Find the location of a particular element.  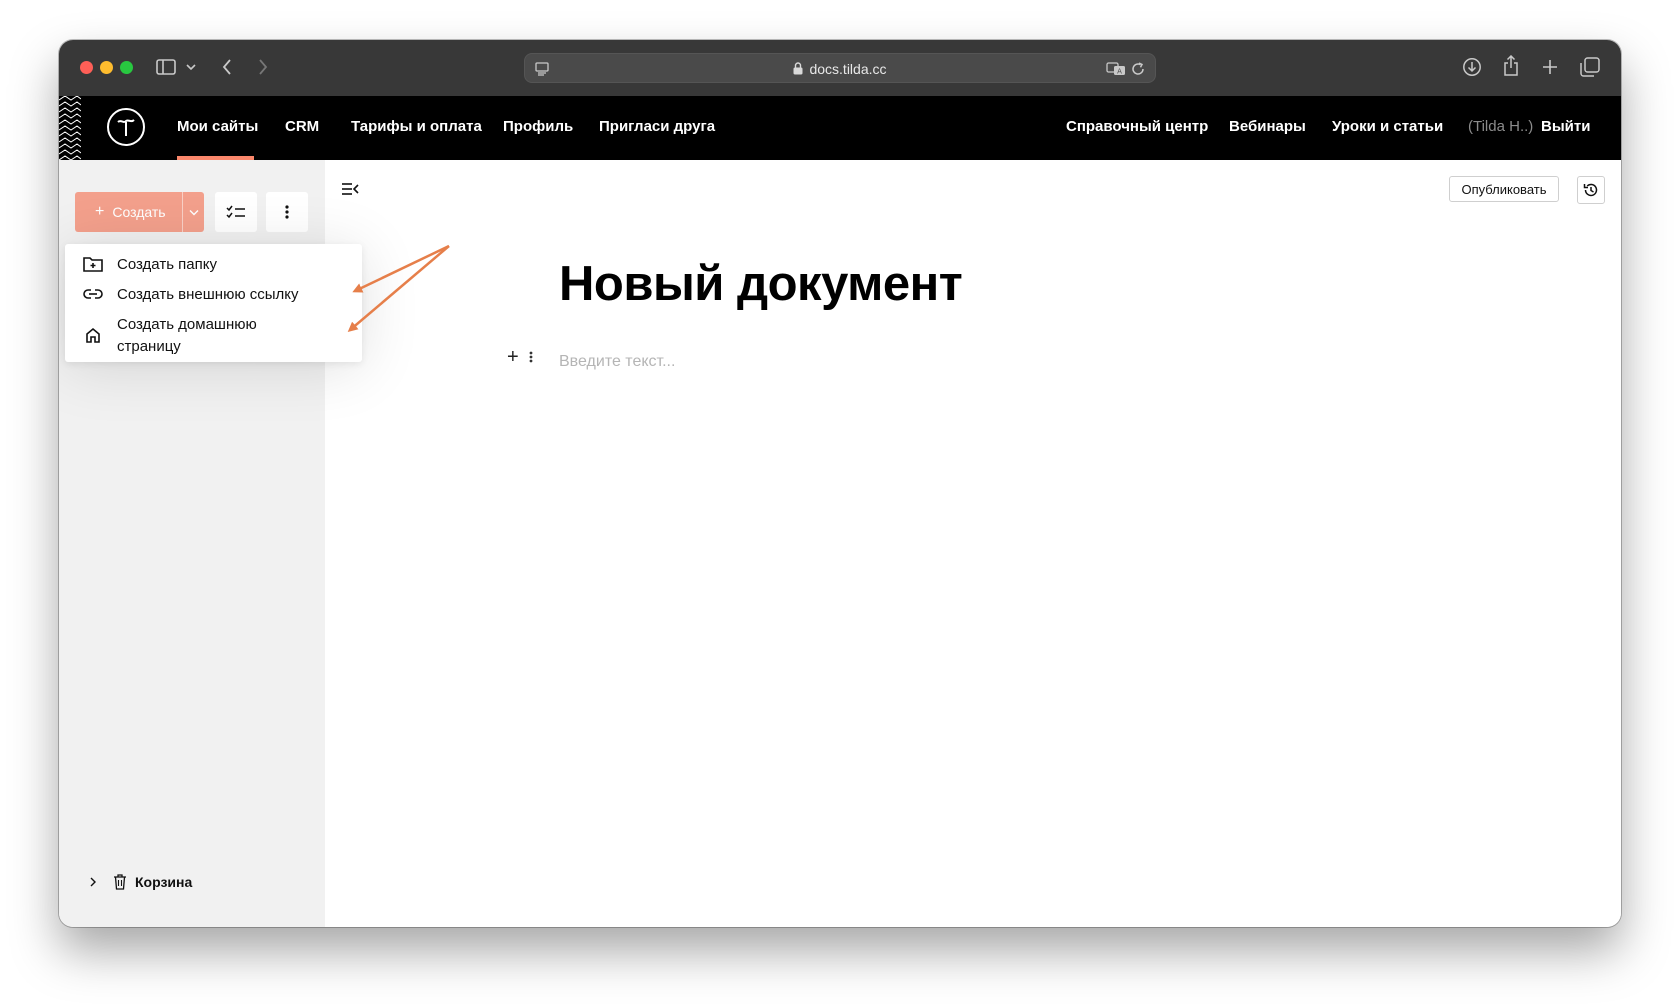

reload-icon is located at coordinates (1138, 69).